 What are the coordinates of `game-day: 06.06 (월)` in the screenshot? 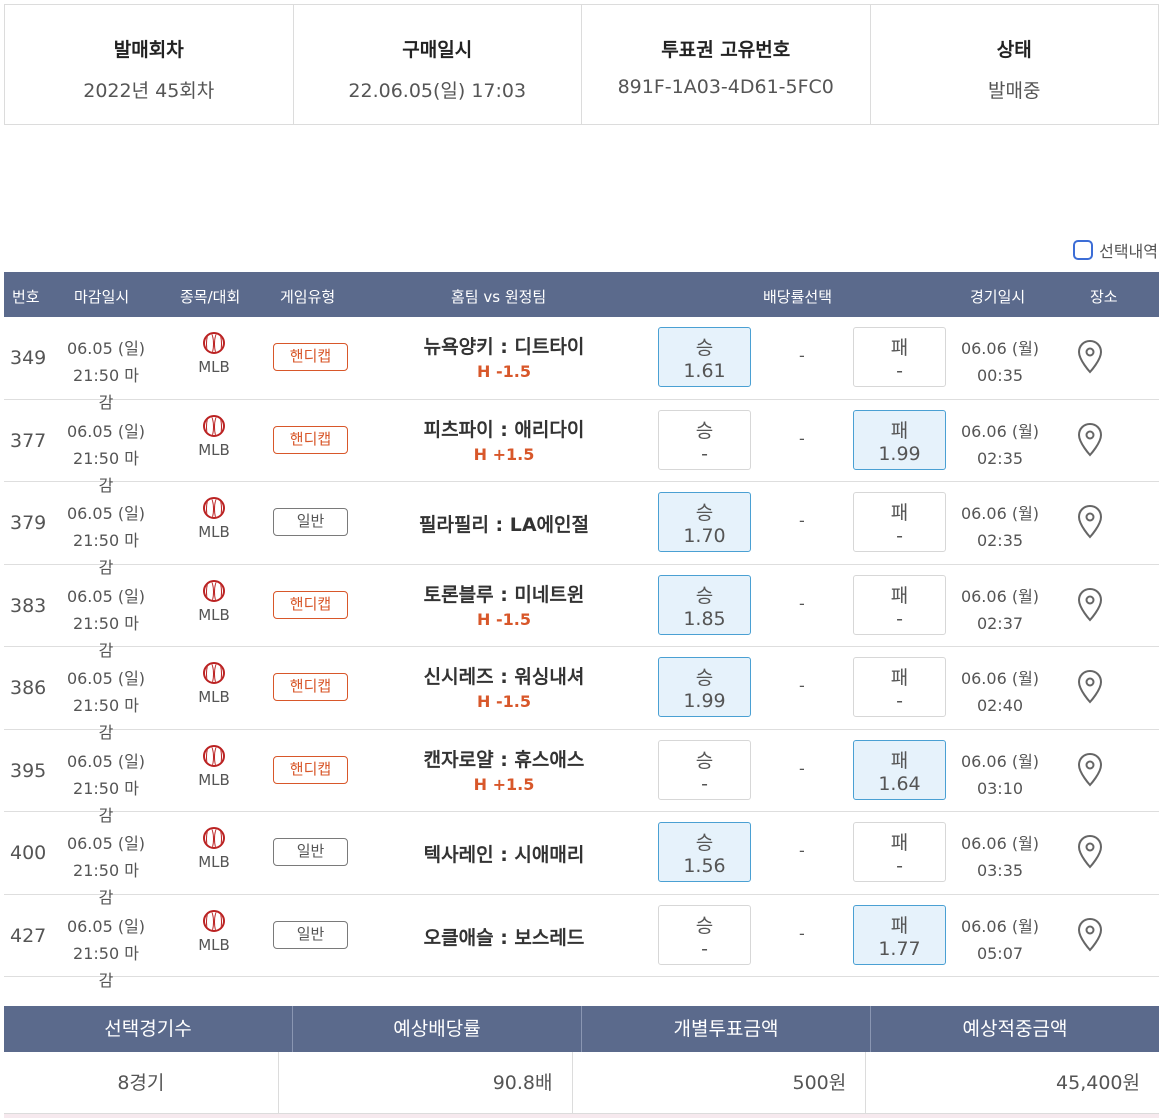 It's located at (1000, 761).